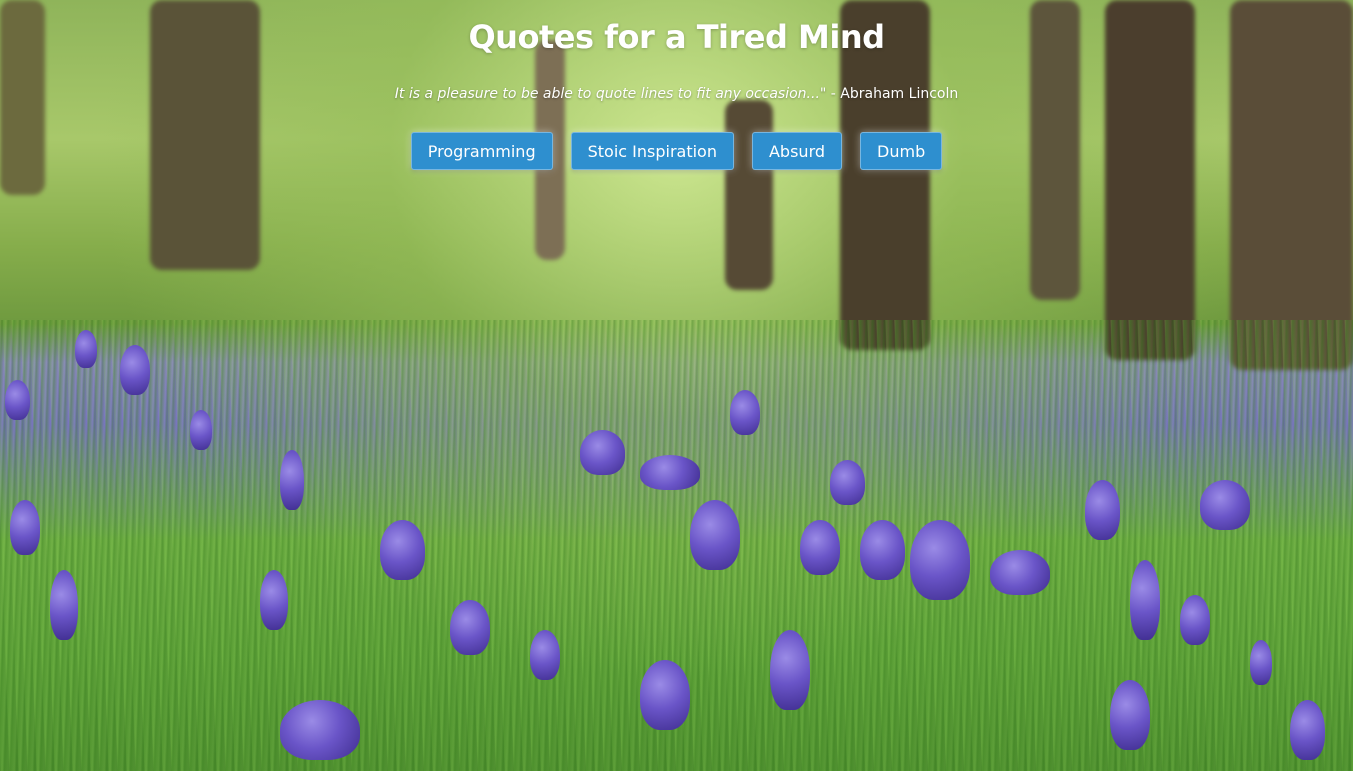 Image resolution: width=1353 pixels, height=771 pixels. Describe the element at coordinates (481, 151) in the screenshot. I see `programming-button: Programming` at that location.